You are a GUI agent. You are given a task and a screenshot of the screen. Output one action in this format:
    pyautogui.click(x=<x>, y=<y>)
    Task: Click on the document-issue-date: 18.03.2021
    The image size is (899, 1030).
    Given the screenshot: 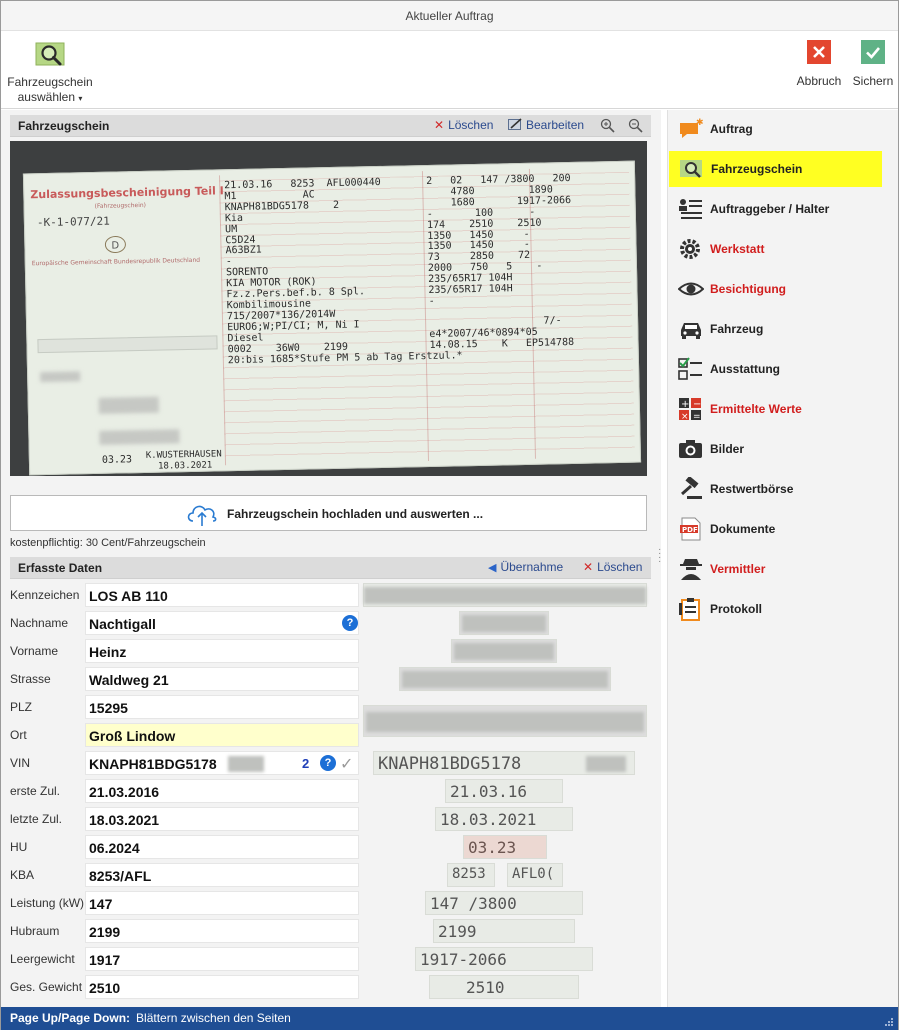 What is the action you would take?
    pyautogui.click(x=185, y=466)
    